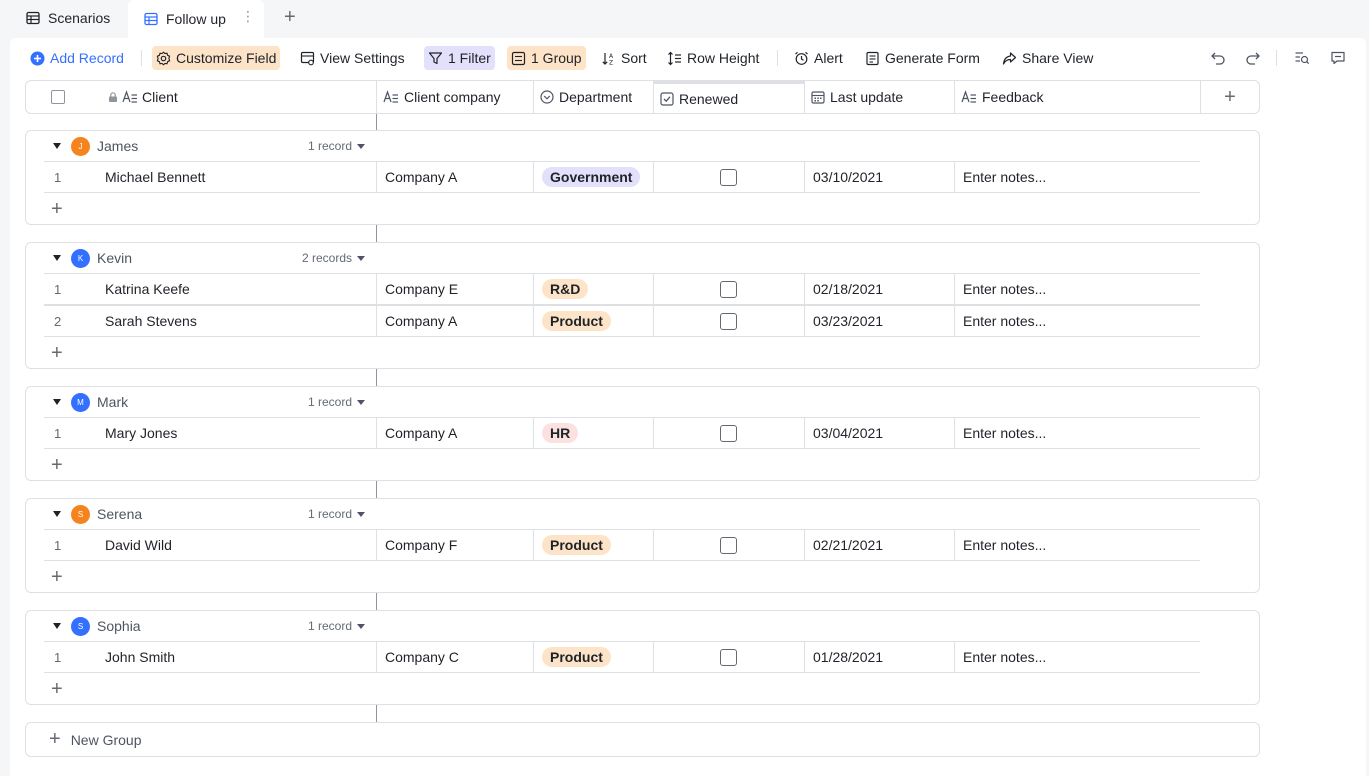  I want to click on comment-icon, so click(1338, 58).